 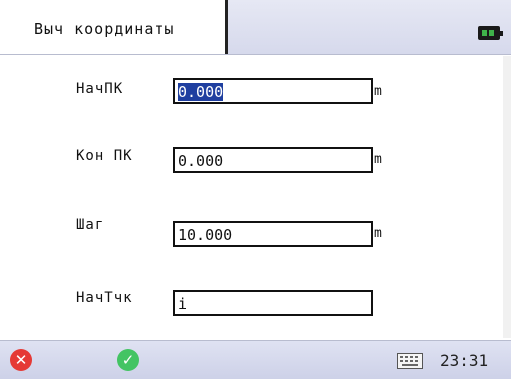 I want to click on start-point-label: НачТчк, so click(x=104, y=298).